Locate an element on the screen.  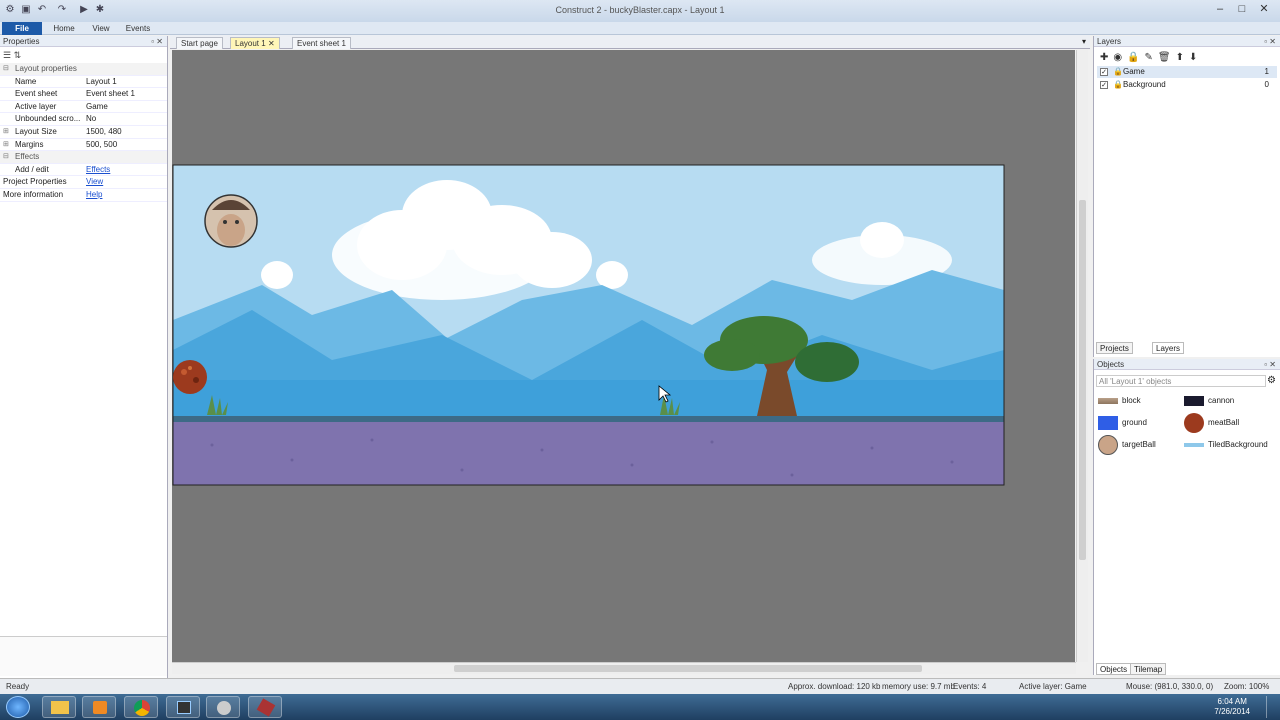
layer-row-background: ✓ 🔒 Background 0 is located at coordinates (1187, 85).